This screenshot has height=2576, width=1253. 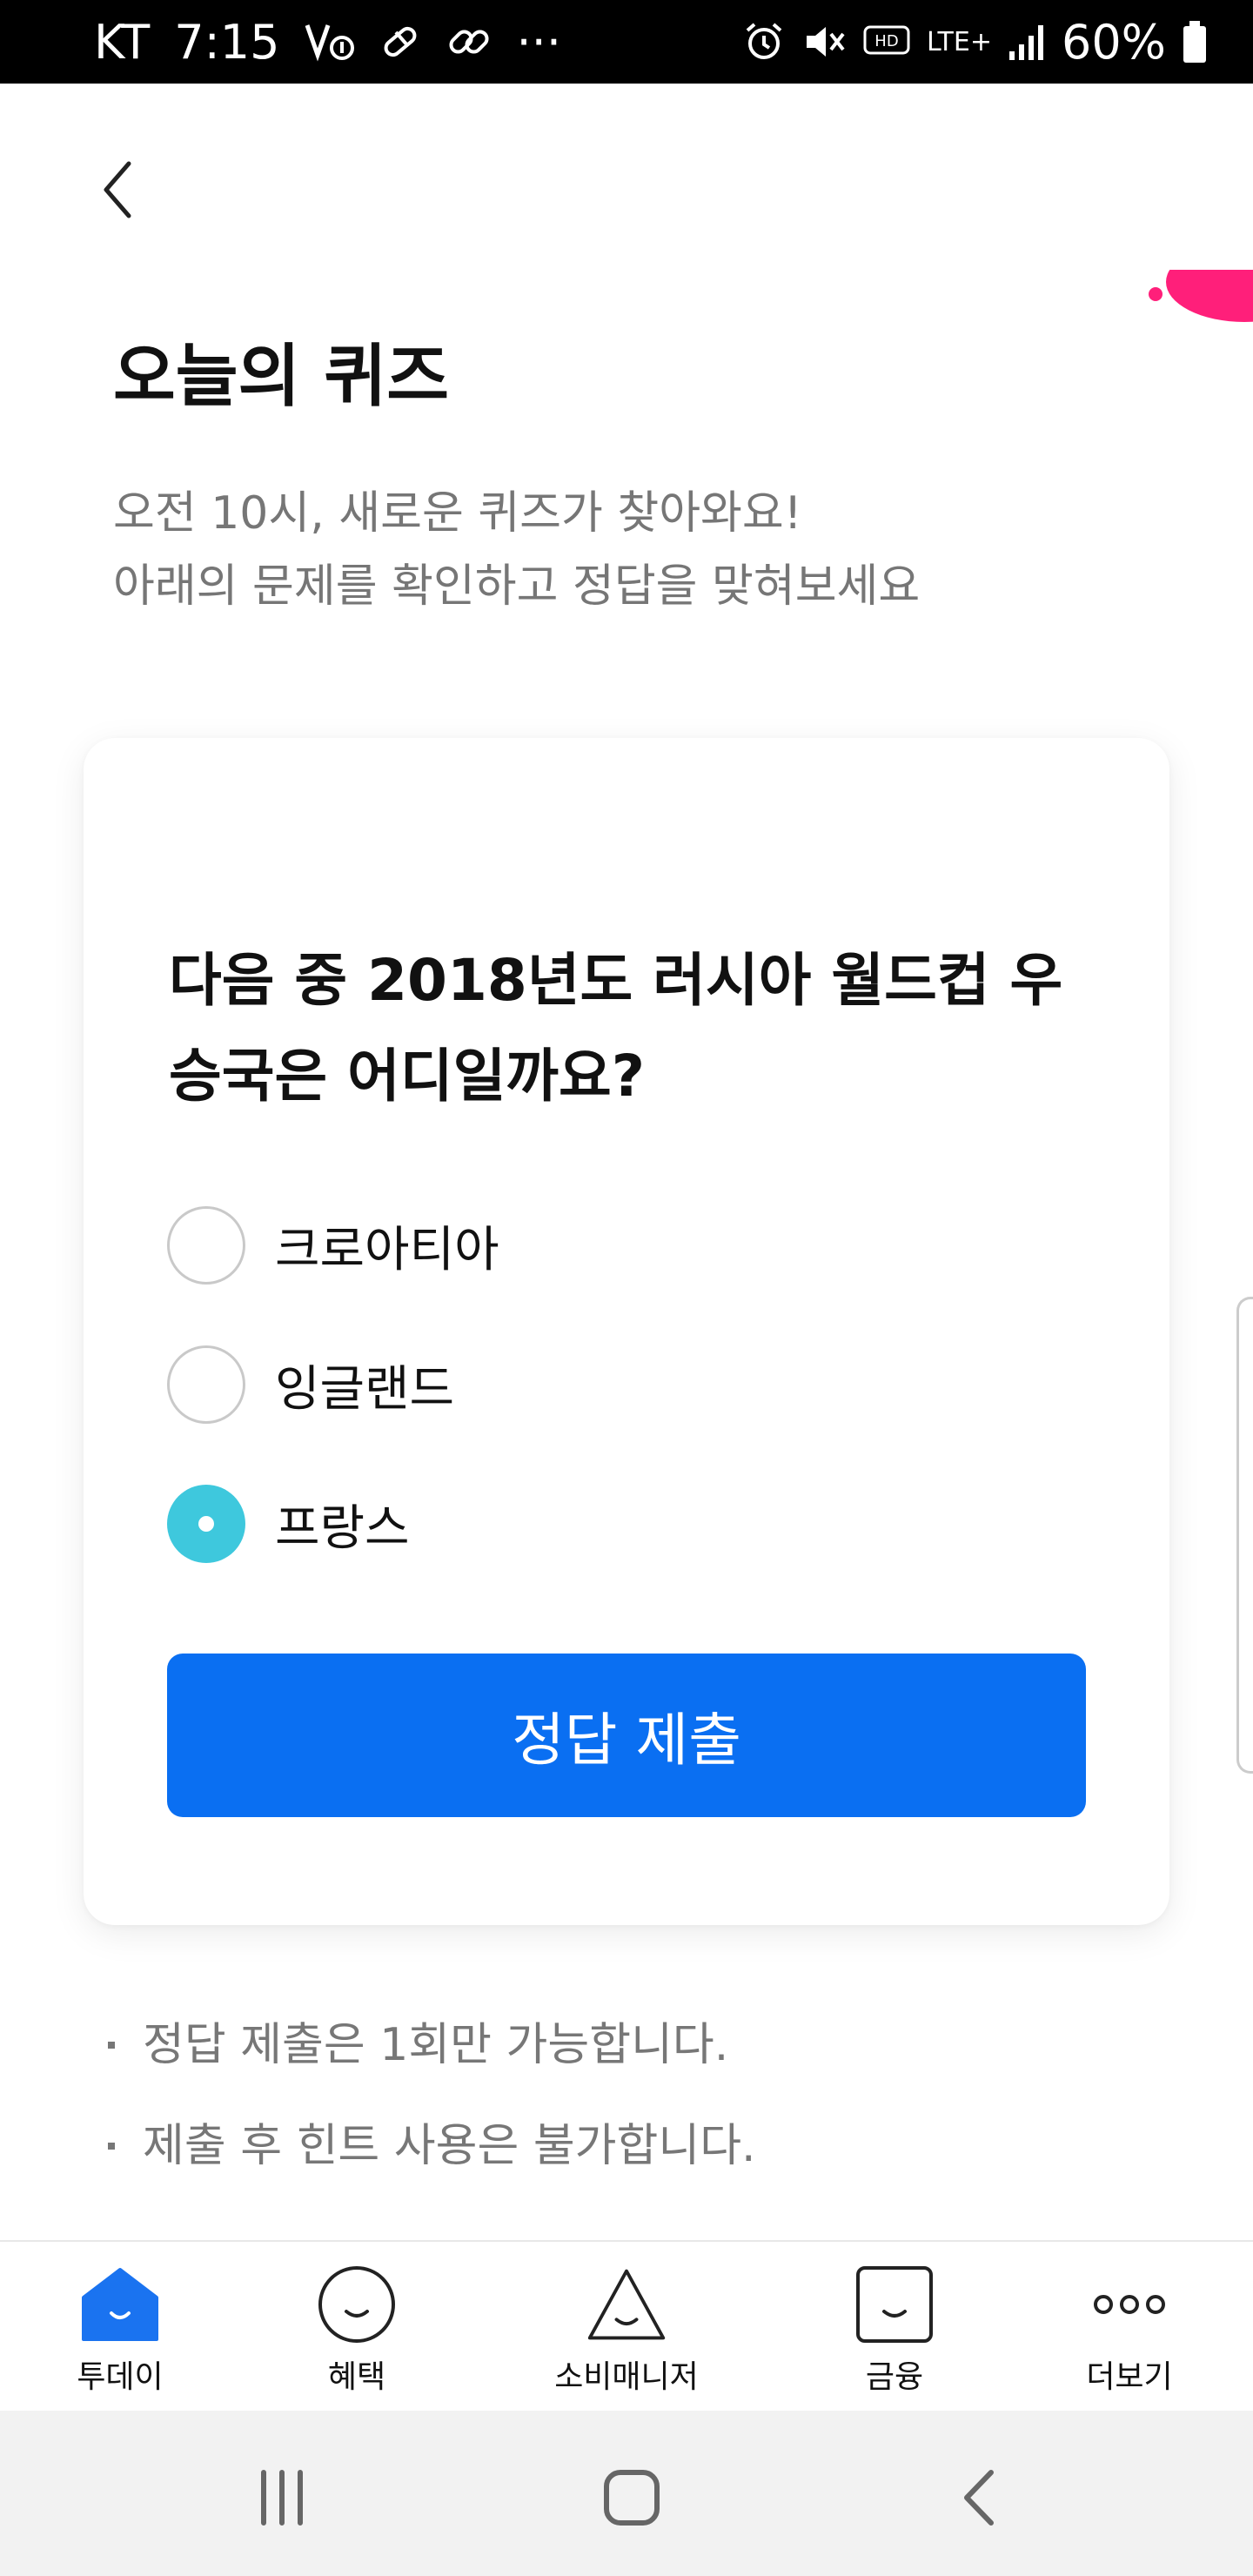 I want to click on more-dots-icon, so click(x=1129, y=2304).